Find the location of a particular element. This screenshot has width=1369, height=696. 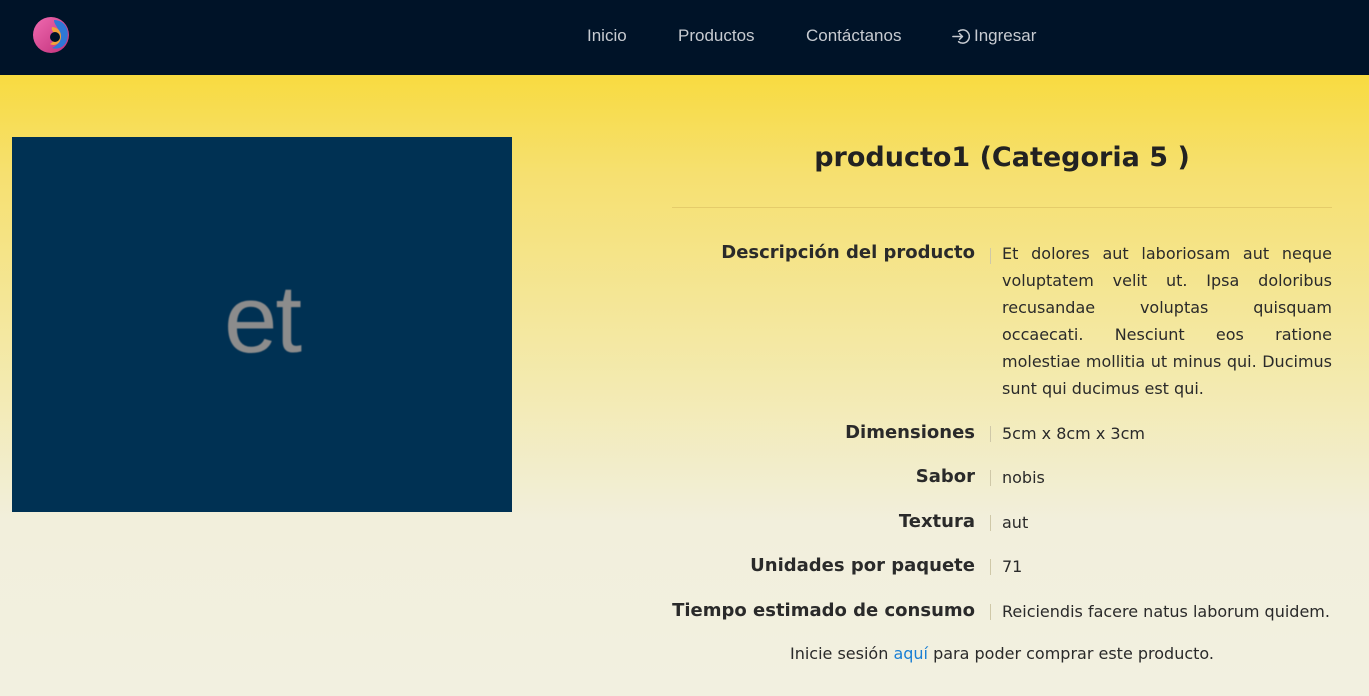

product-title: producto1 (Categoria 5 ) is located at coordinates (1002, 157).